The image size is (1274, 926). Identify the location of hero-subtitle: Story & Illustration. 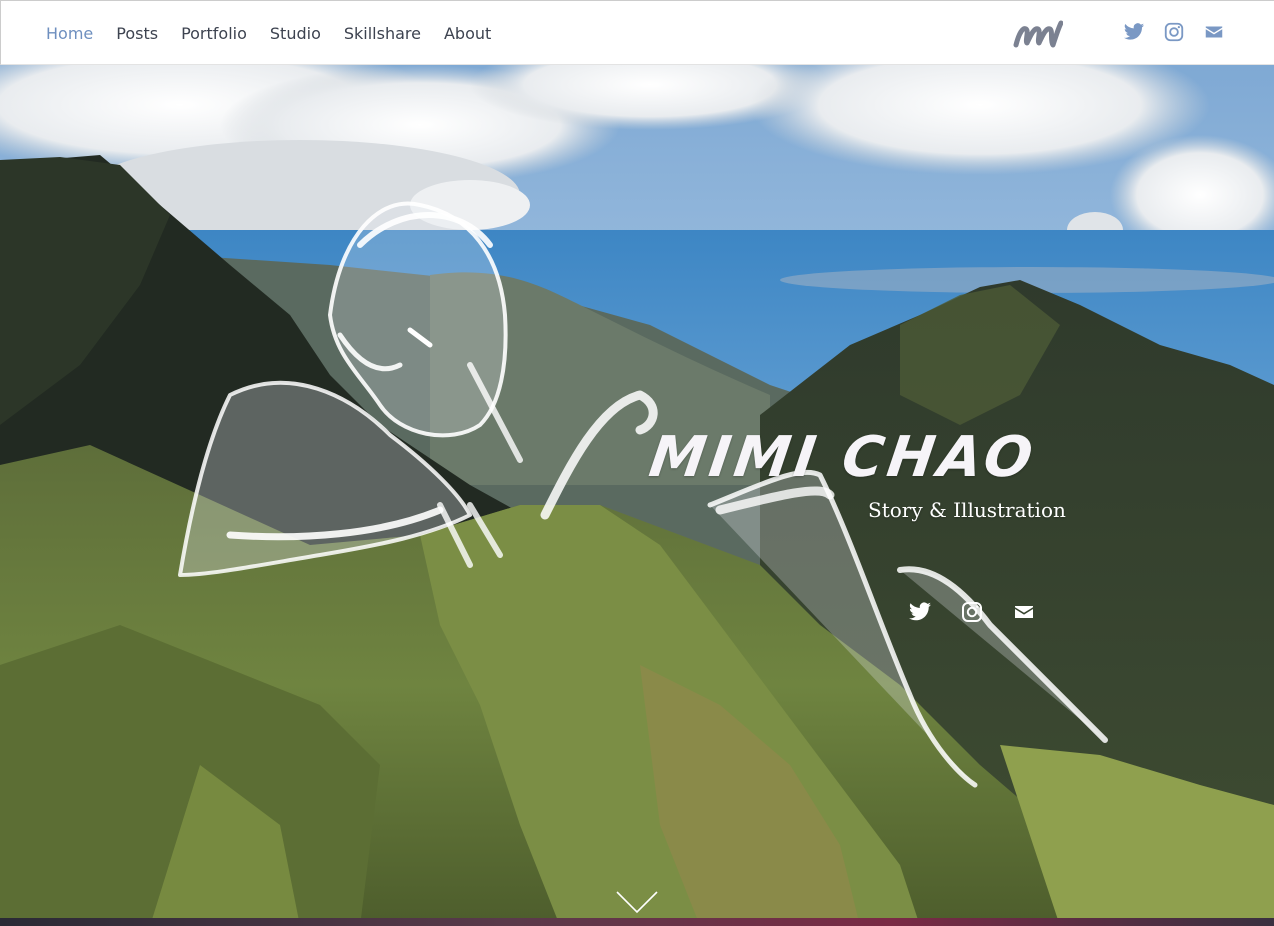
(967, 510).